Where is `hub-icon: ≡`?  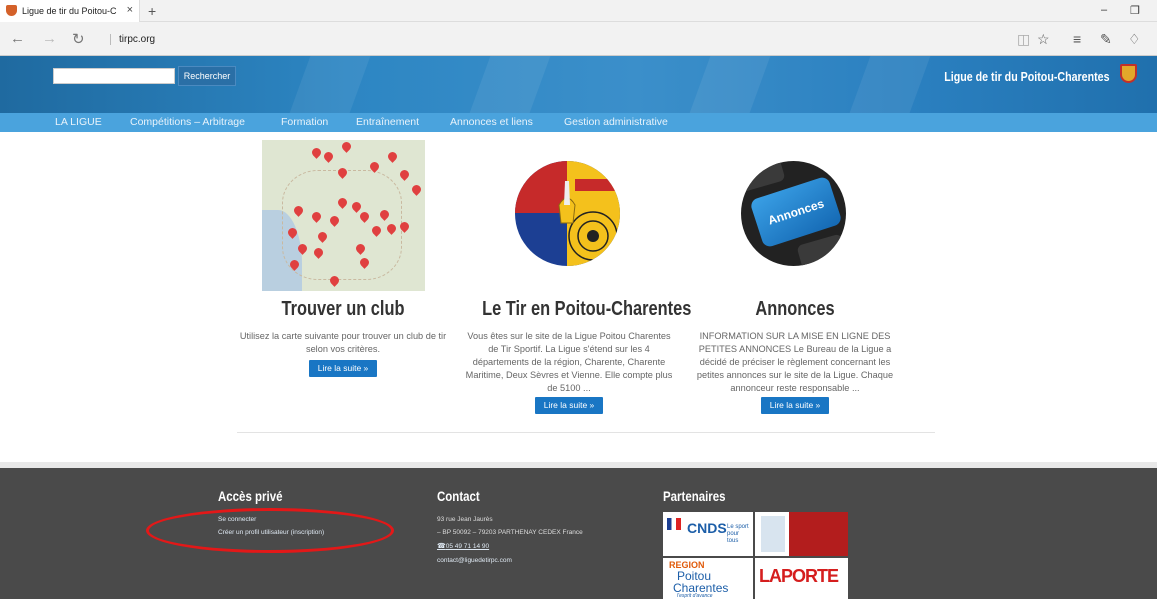 hub-icon: ≡ is located at coordinates (1077, 39).